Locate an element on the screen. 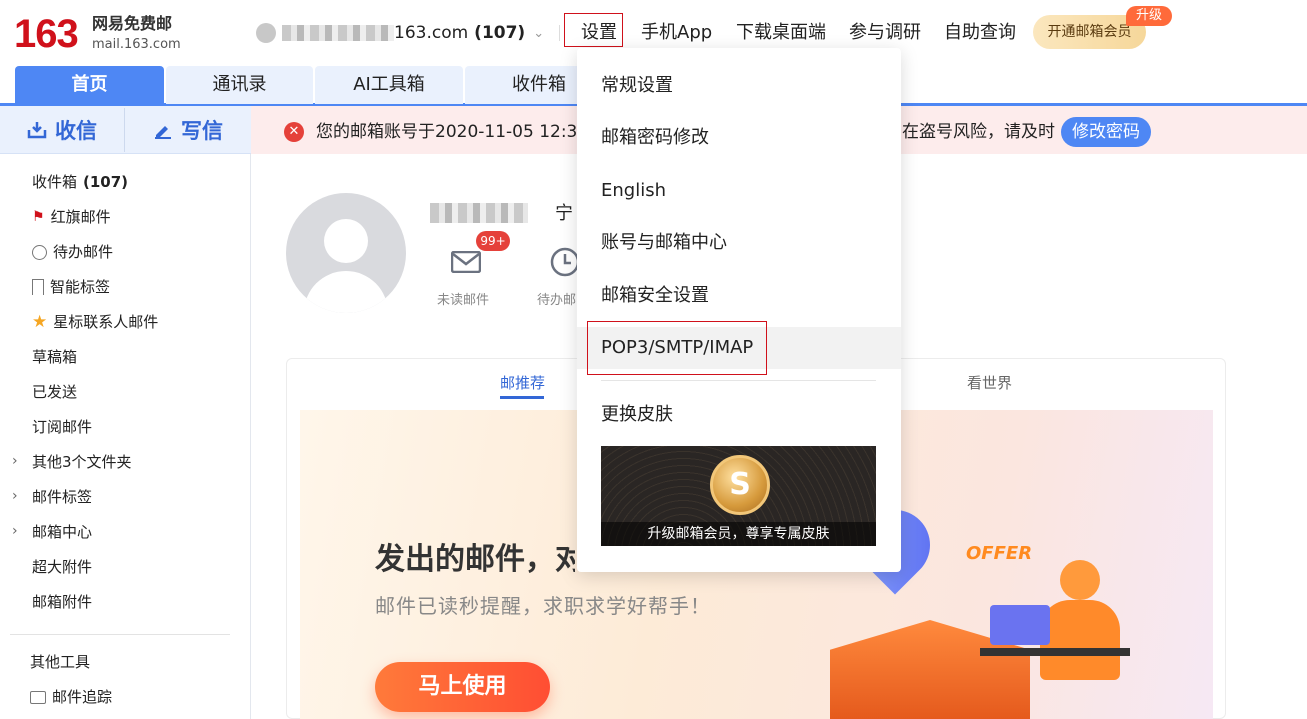  change-password-button: 修改密码 is located at coordinates (1106, 132).